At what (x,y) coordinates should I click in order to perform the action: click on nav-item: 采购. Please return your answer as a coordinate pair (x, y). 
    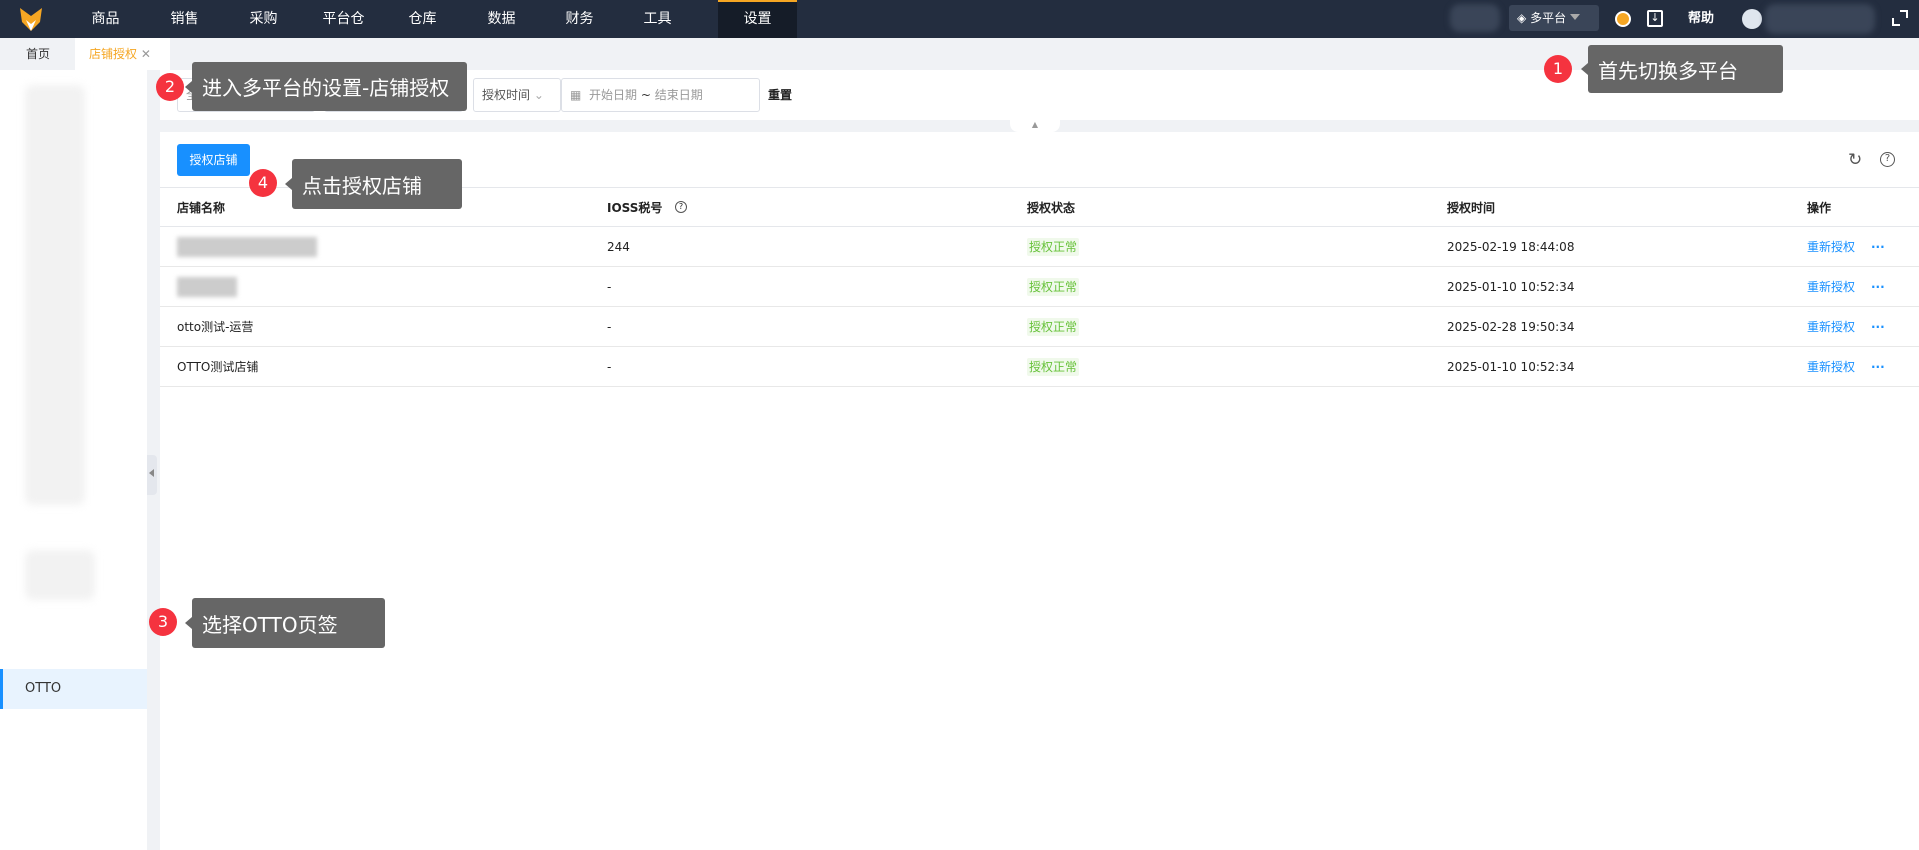
    Looking at the image, I should click on (263, 19).